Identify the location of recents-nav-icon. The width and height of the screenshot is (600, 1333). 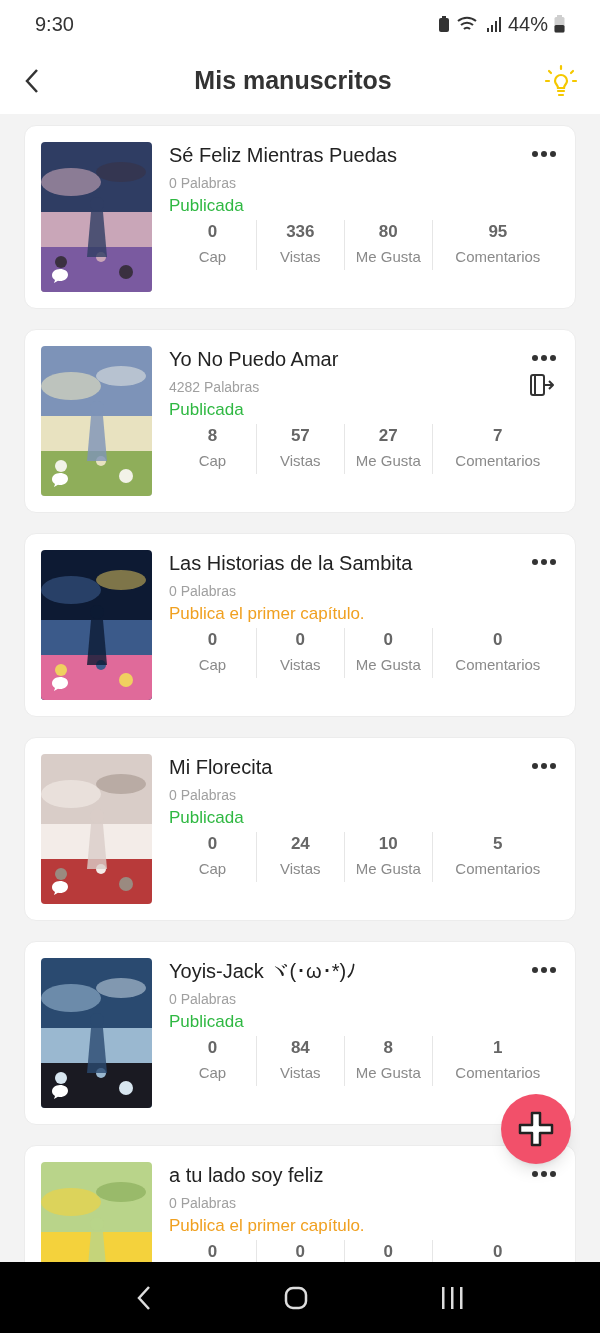
(452, 1297).